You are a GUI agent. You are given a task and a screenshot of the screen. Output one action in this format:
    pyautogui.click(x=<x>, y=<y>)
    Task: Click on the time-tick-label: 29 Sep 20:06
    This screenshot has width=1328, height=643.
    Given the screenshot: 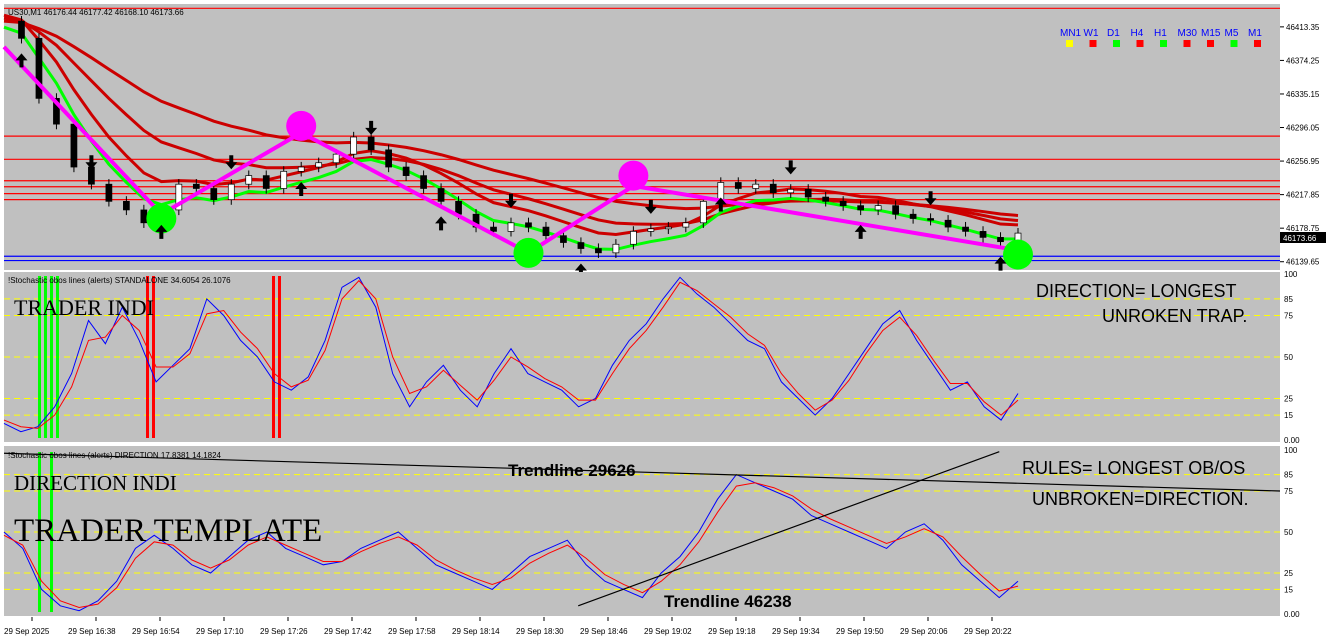 What is the action you would take?
    pyautogui.click(x=924, y=631)
    